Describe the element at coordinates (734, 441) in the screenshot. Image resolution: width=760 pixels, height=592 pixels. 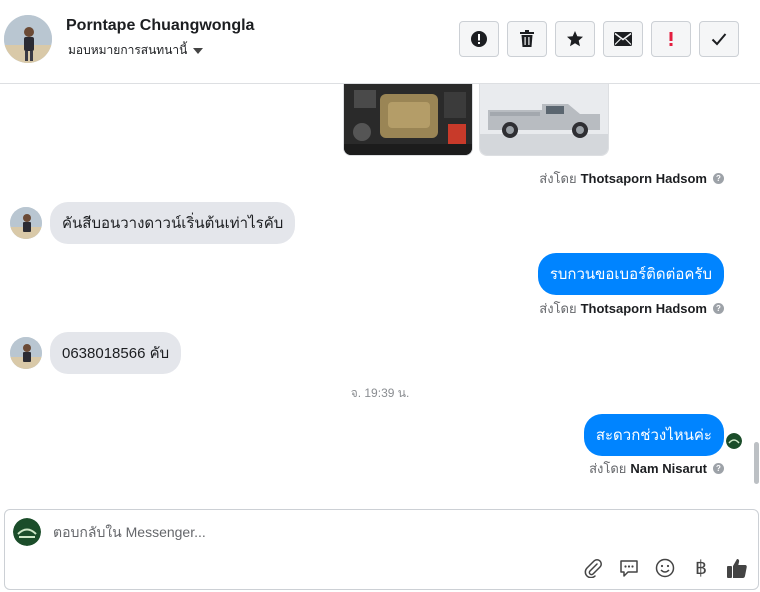
I see `seen-indicator-avatar` at that location.